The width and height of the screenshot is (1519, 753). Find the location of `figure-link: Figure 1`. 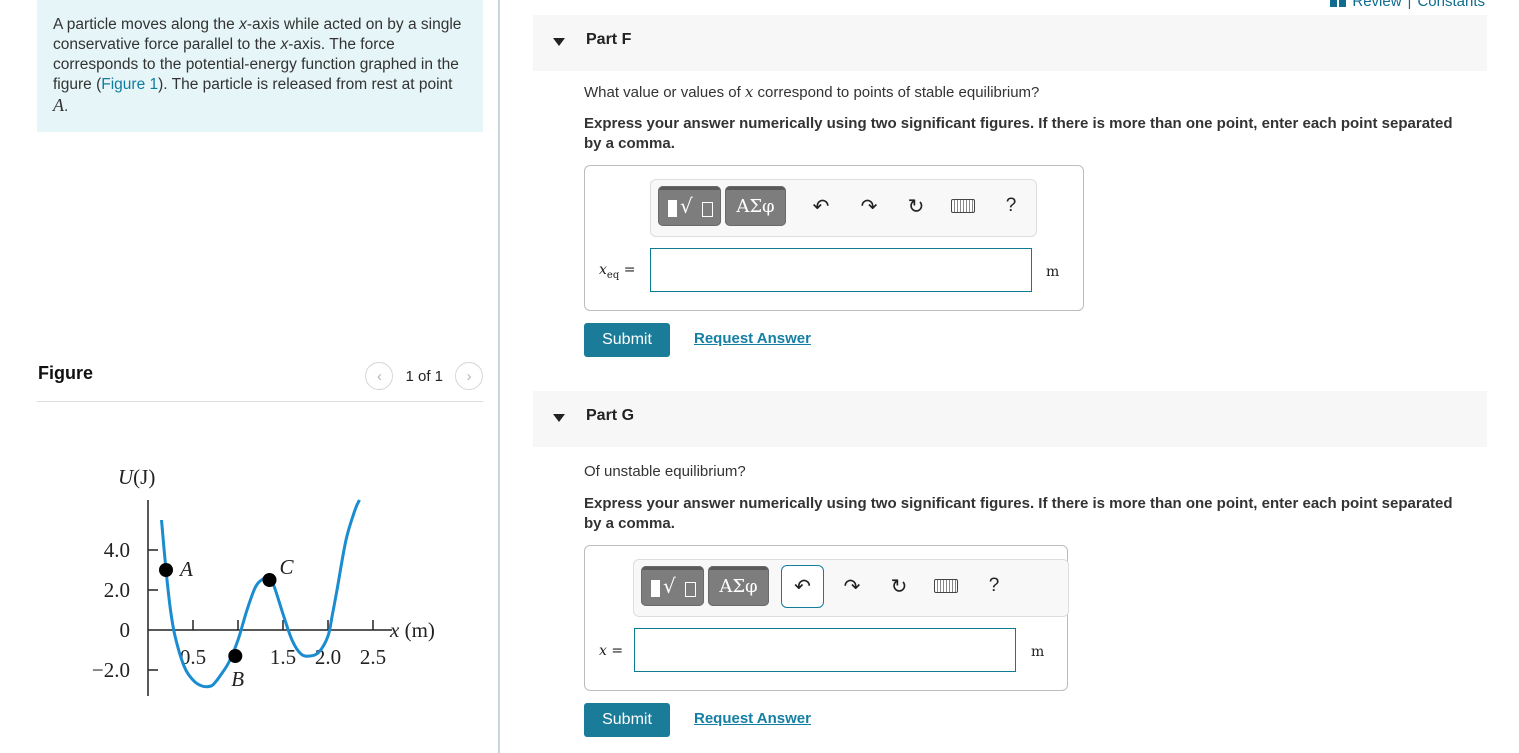

figure-link: Figure 1 is located at coordinates (129, 84).